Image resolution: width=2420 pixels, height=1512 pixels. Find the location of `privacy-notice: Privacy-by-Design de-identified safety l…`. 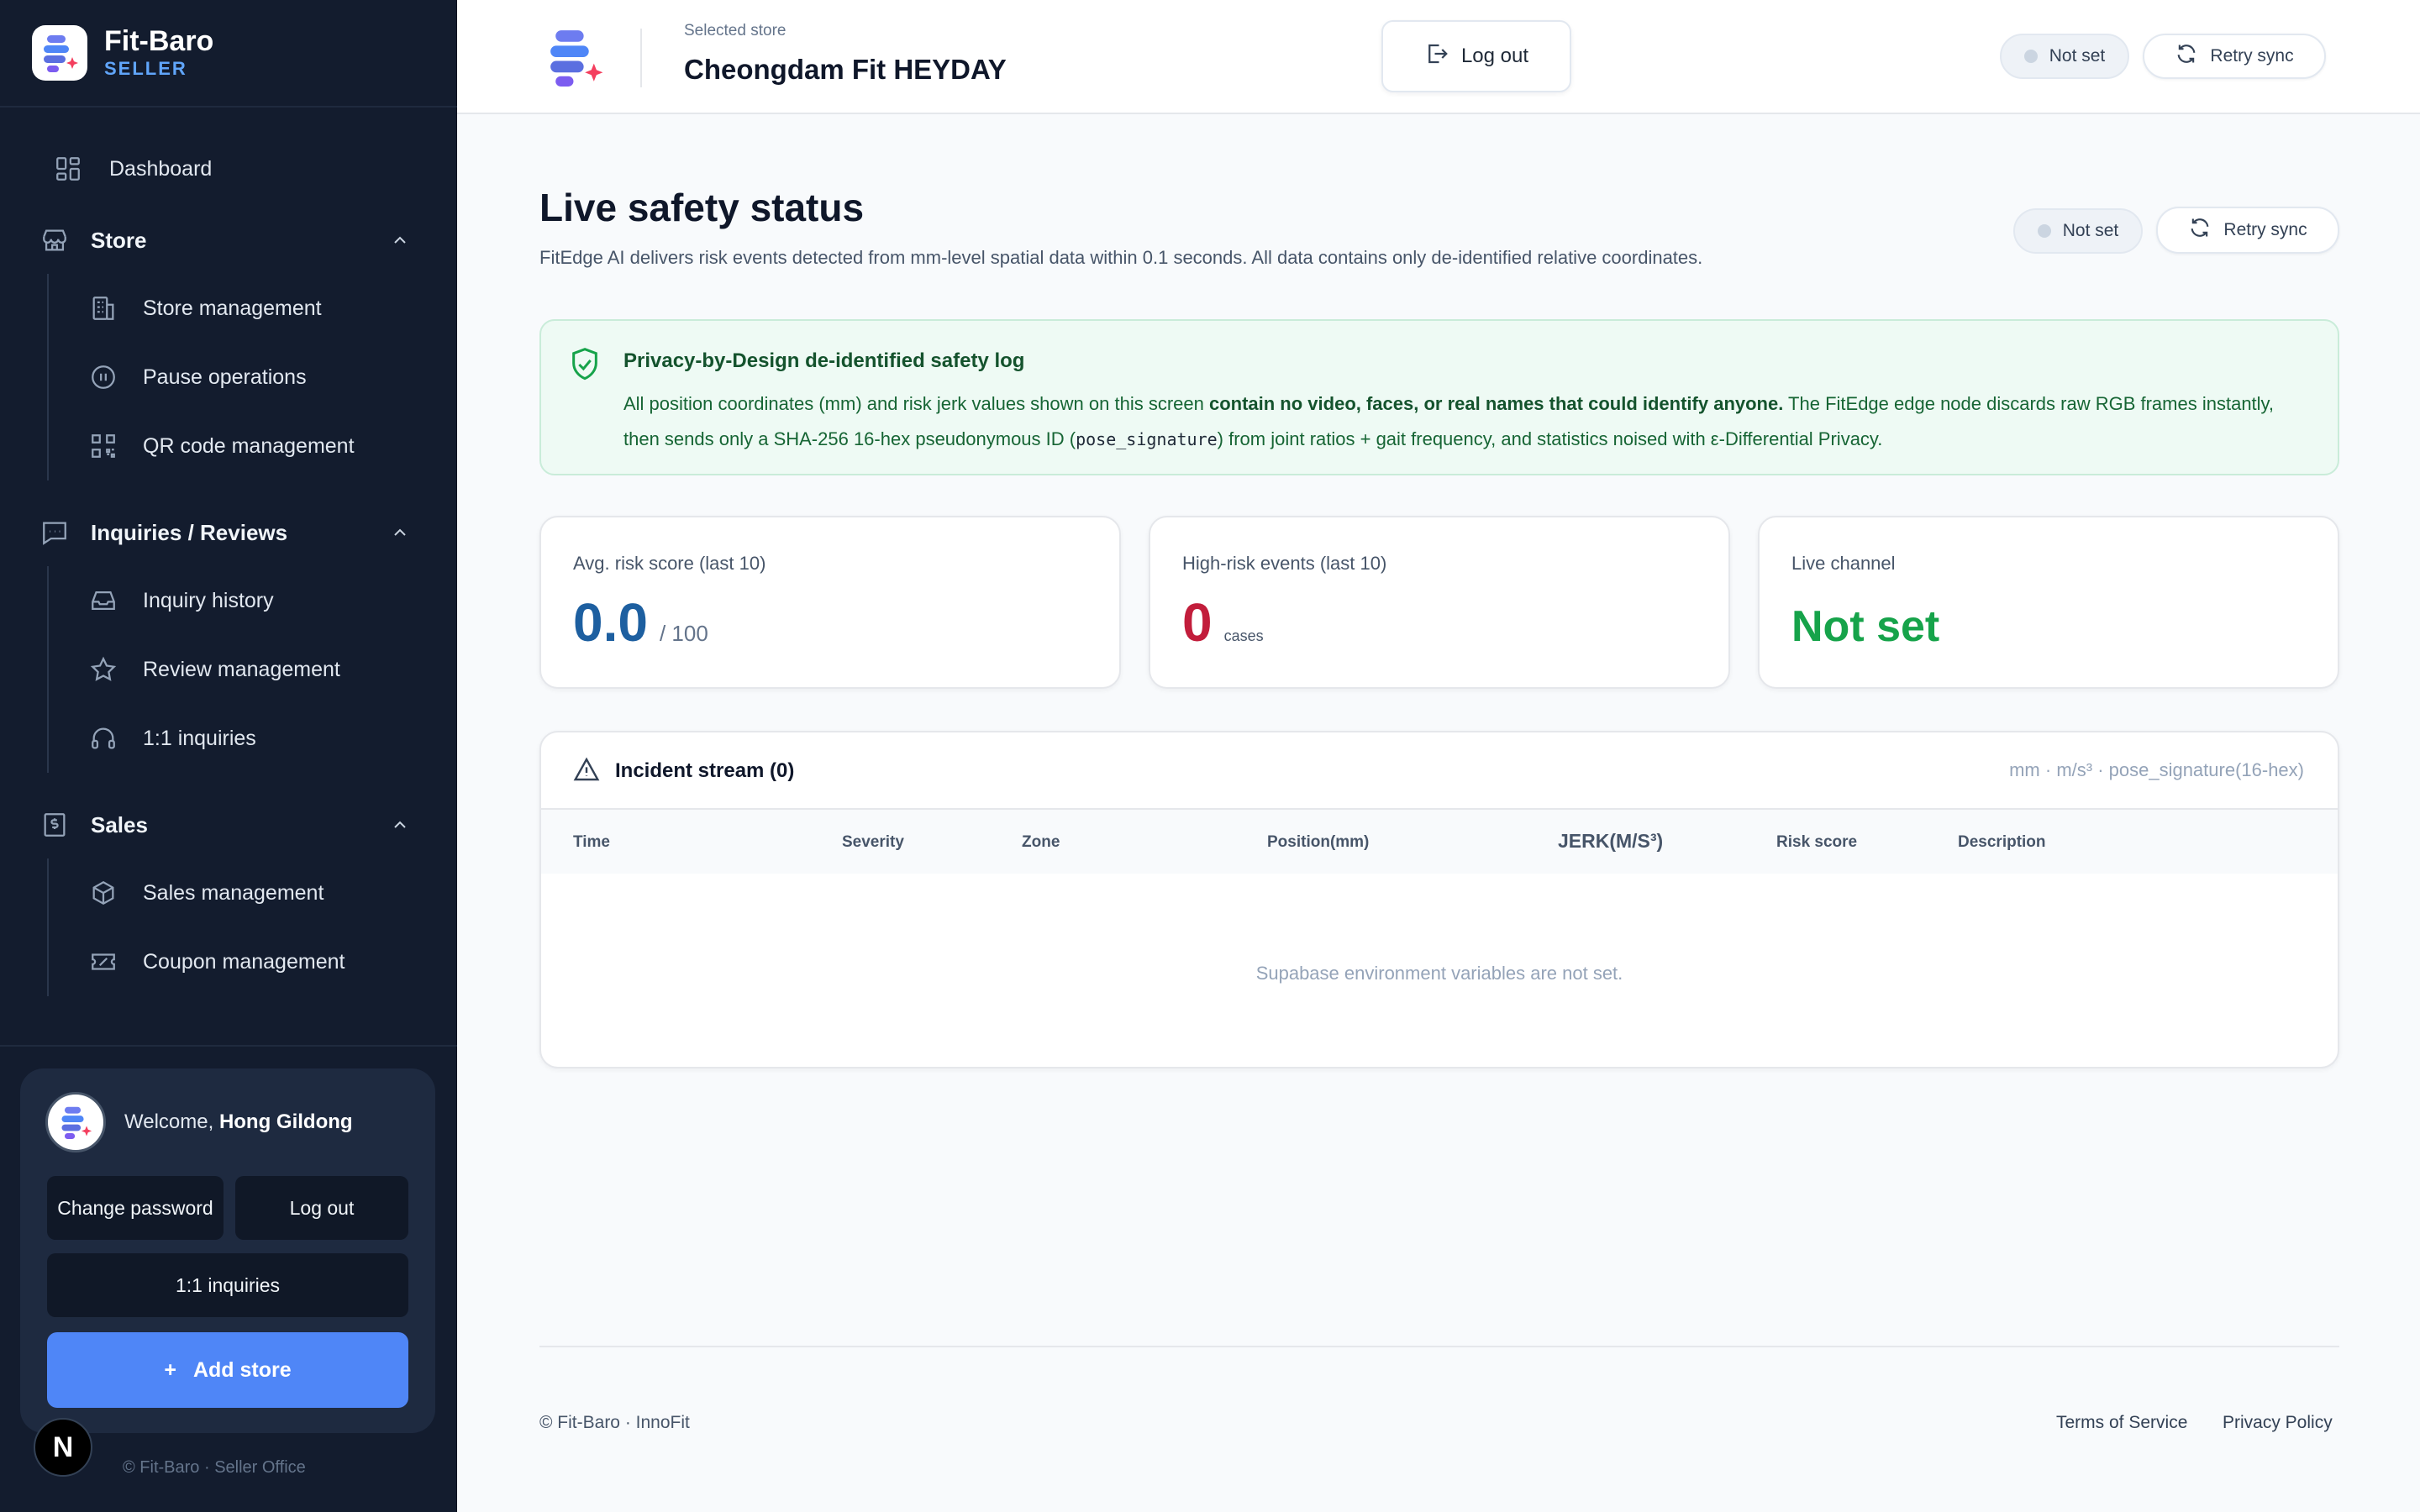

privacy-notice: Privacy-by-Design de-identified safety l… is located at coordinates (1439, 397).